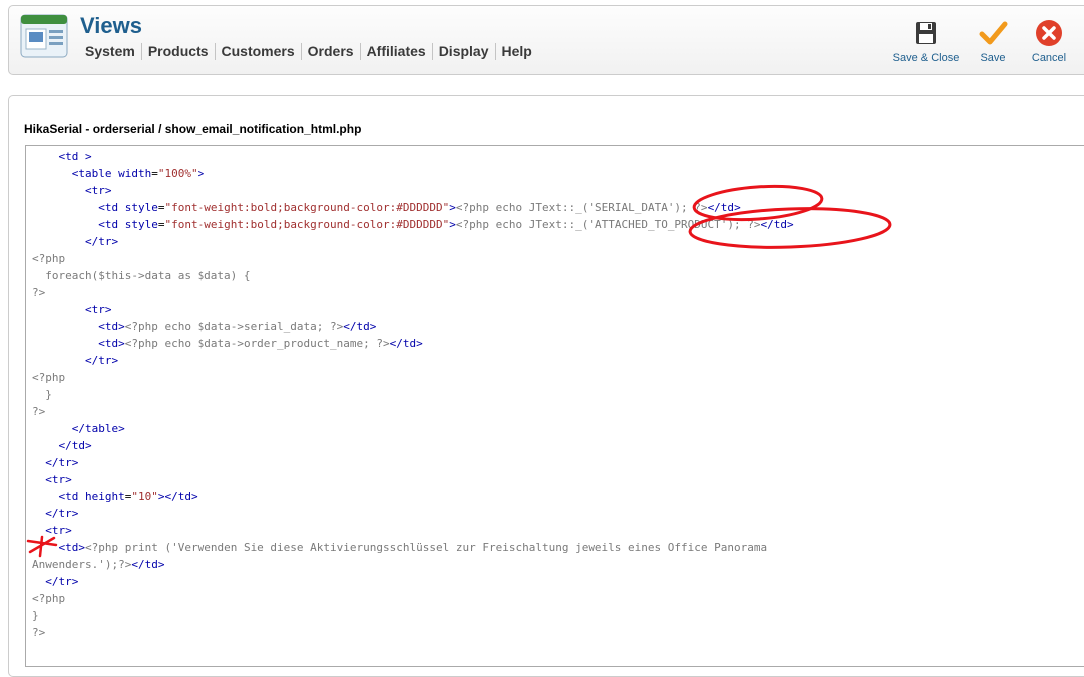 This screenshot has height=677, width=1084. What do you see at coordinates (141, 275) in the screenshot?
I see `code-line: foreach($this->data as $data) {` at bounding box center [141, 275].